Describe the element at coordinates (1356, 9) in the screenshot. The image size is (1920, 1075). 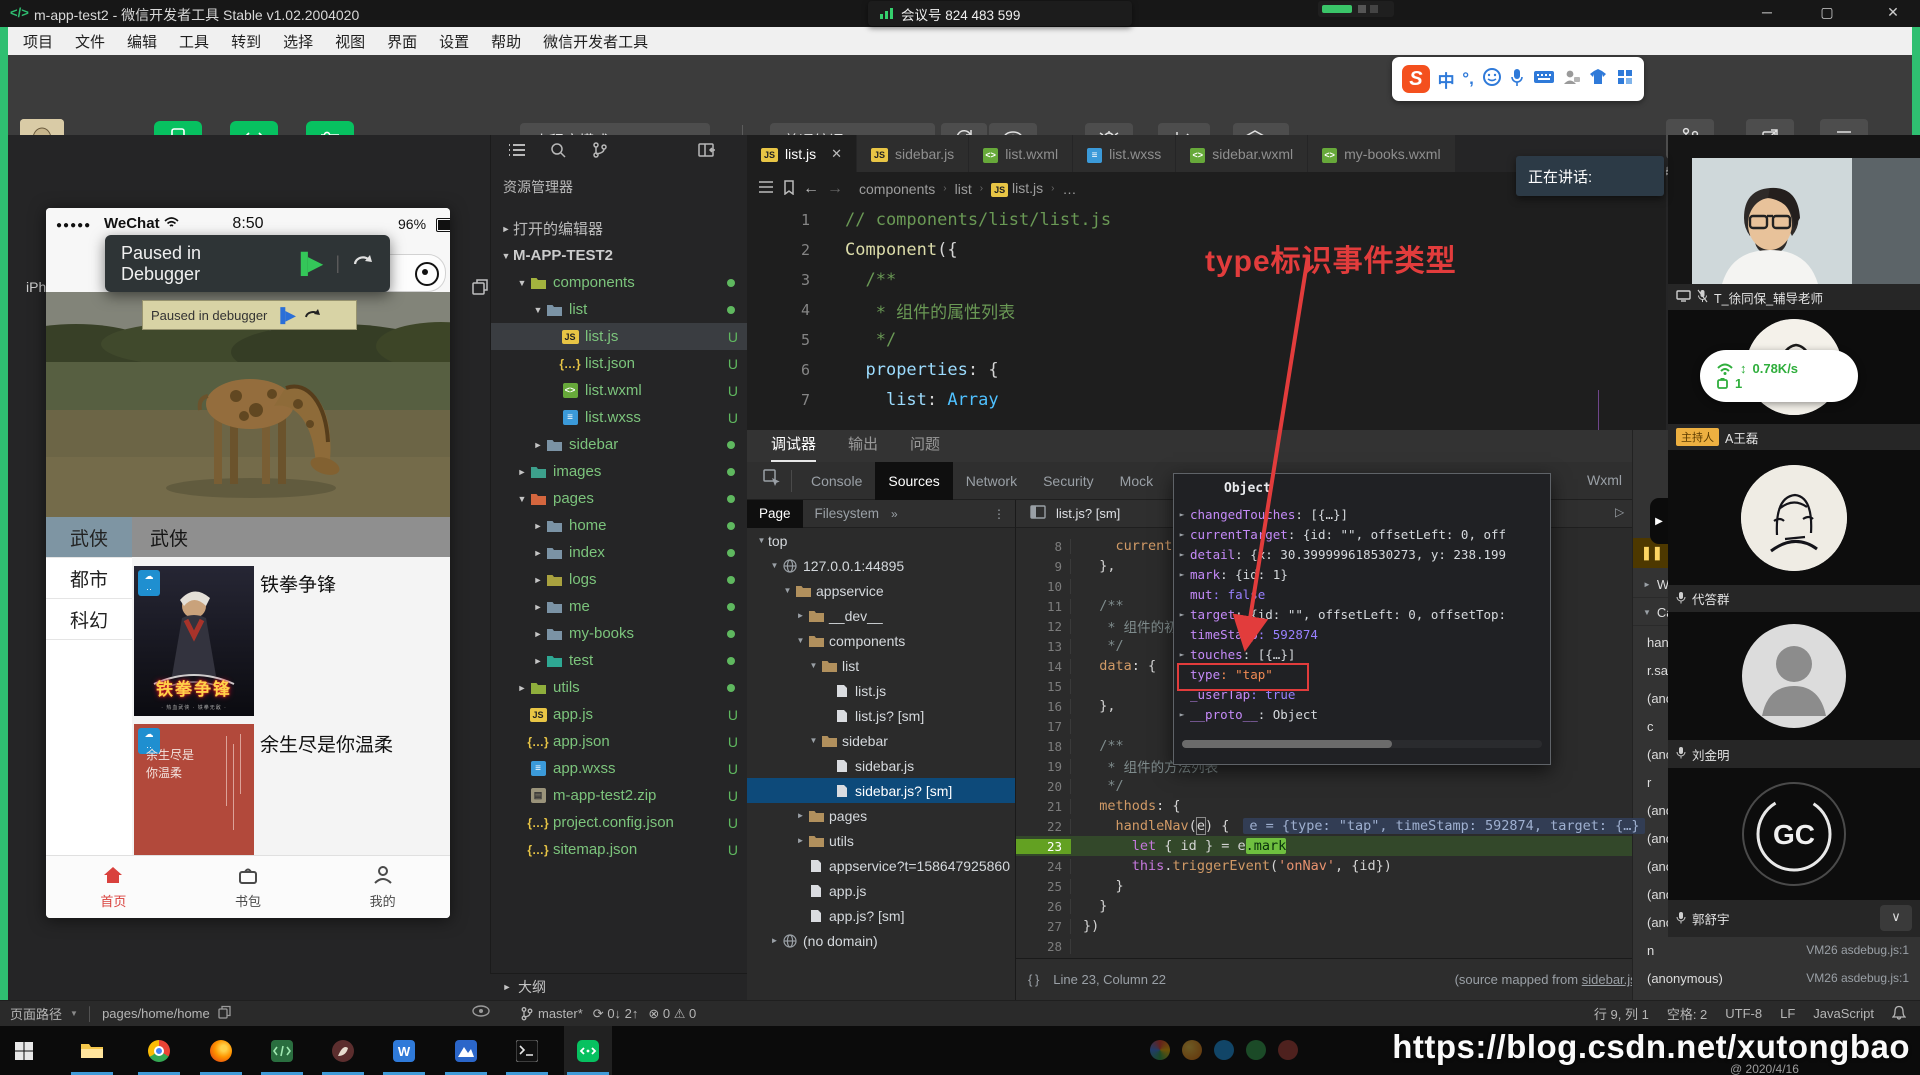
I see `meeting-mini-toolbar` at that location.